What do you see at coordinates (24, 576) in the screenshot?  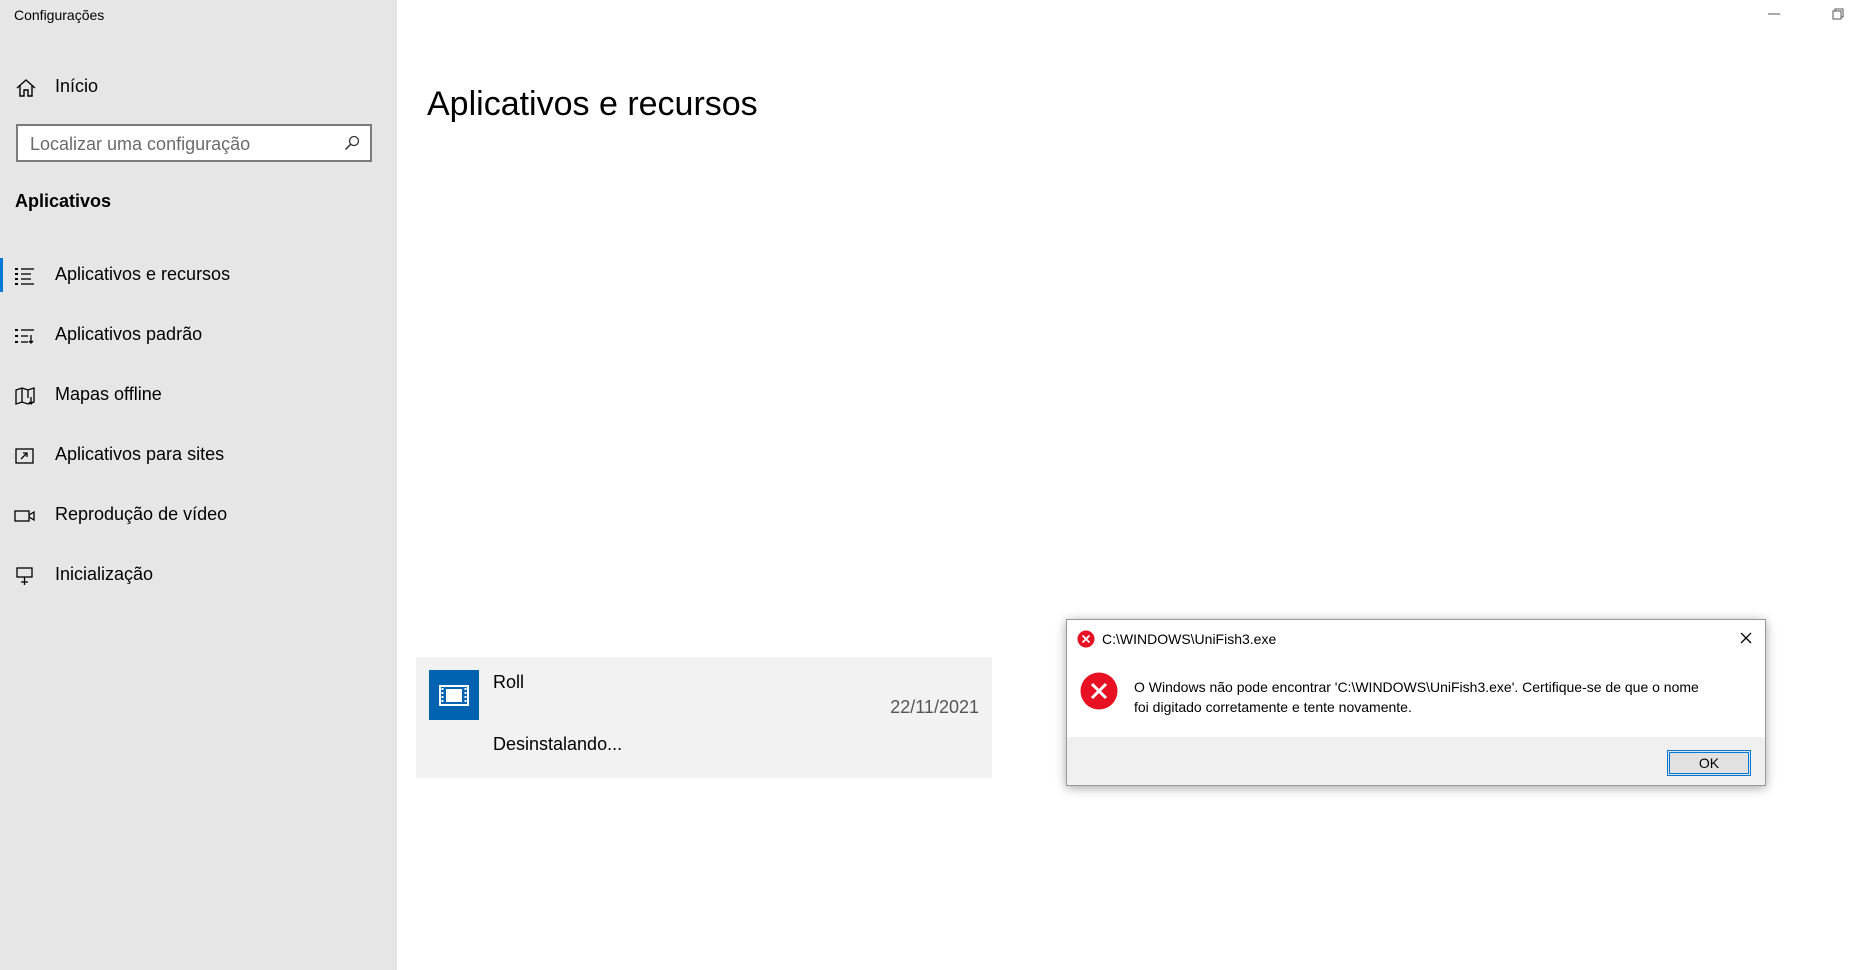 I see `startup-icon` at bounding box center [24, 576].